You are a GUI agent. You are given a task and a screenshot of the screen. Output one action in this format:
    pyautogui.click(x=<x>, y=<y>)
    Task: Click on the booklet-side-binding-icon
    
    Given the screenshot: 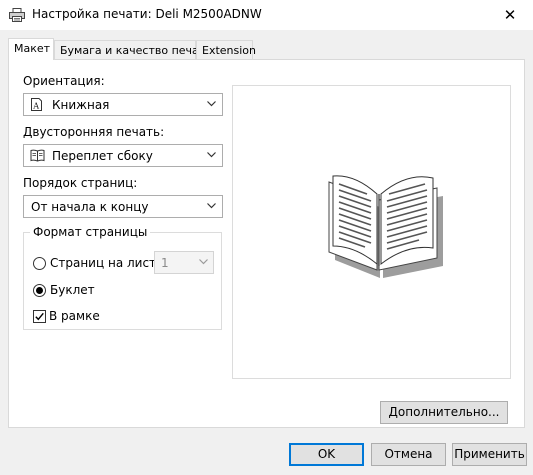 What is the action you would take?
    pyautogui.click(x=37, y=155)
    